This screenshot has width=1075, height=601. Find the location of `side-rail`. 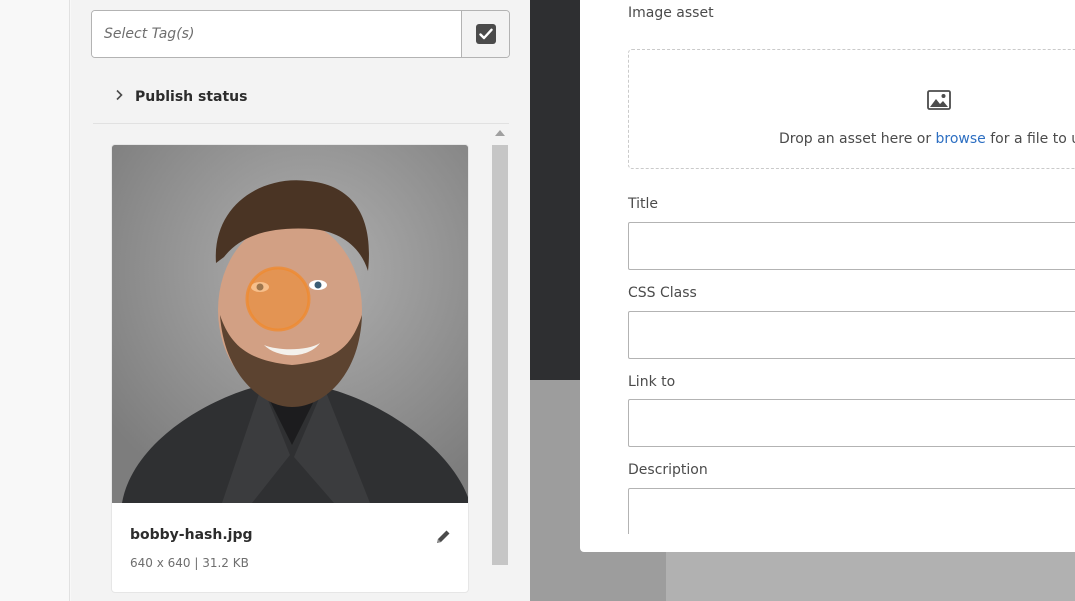

side-rail is located at coordinates (35, 300).